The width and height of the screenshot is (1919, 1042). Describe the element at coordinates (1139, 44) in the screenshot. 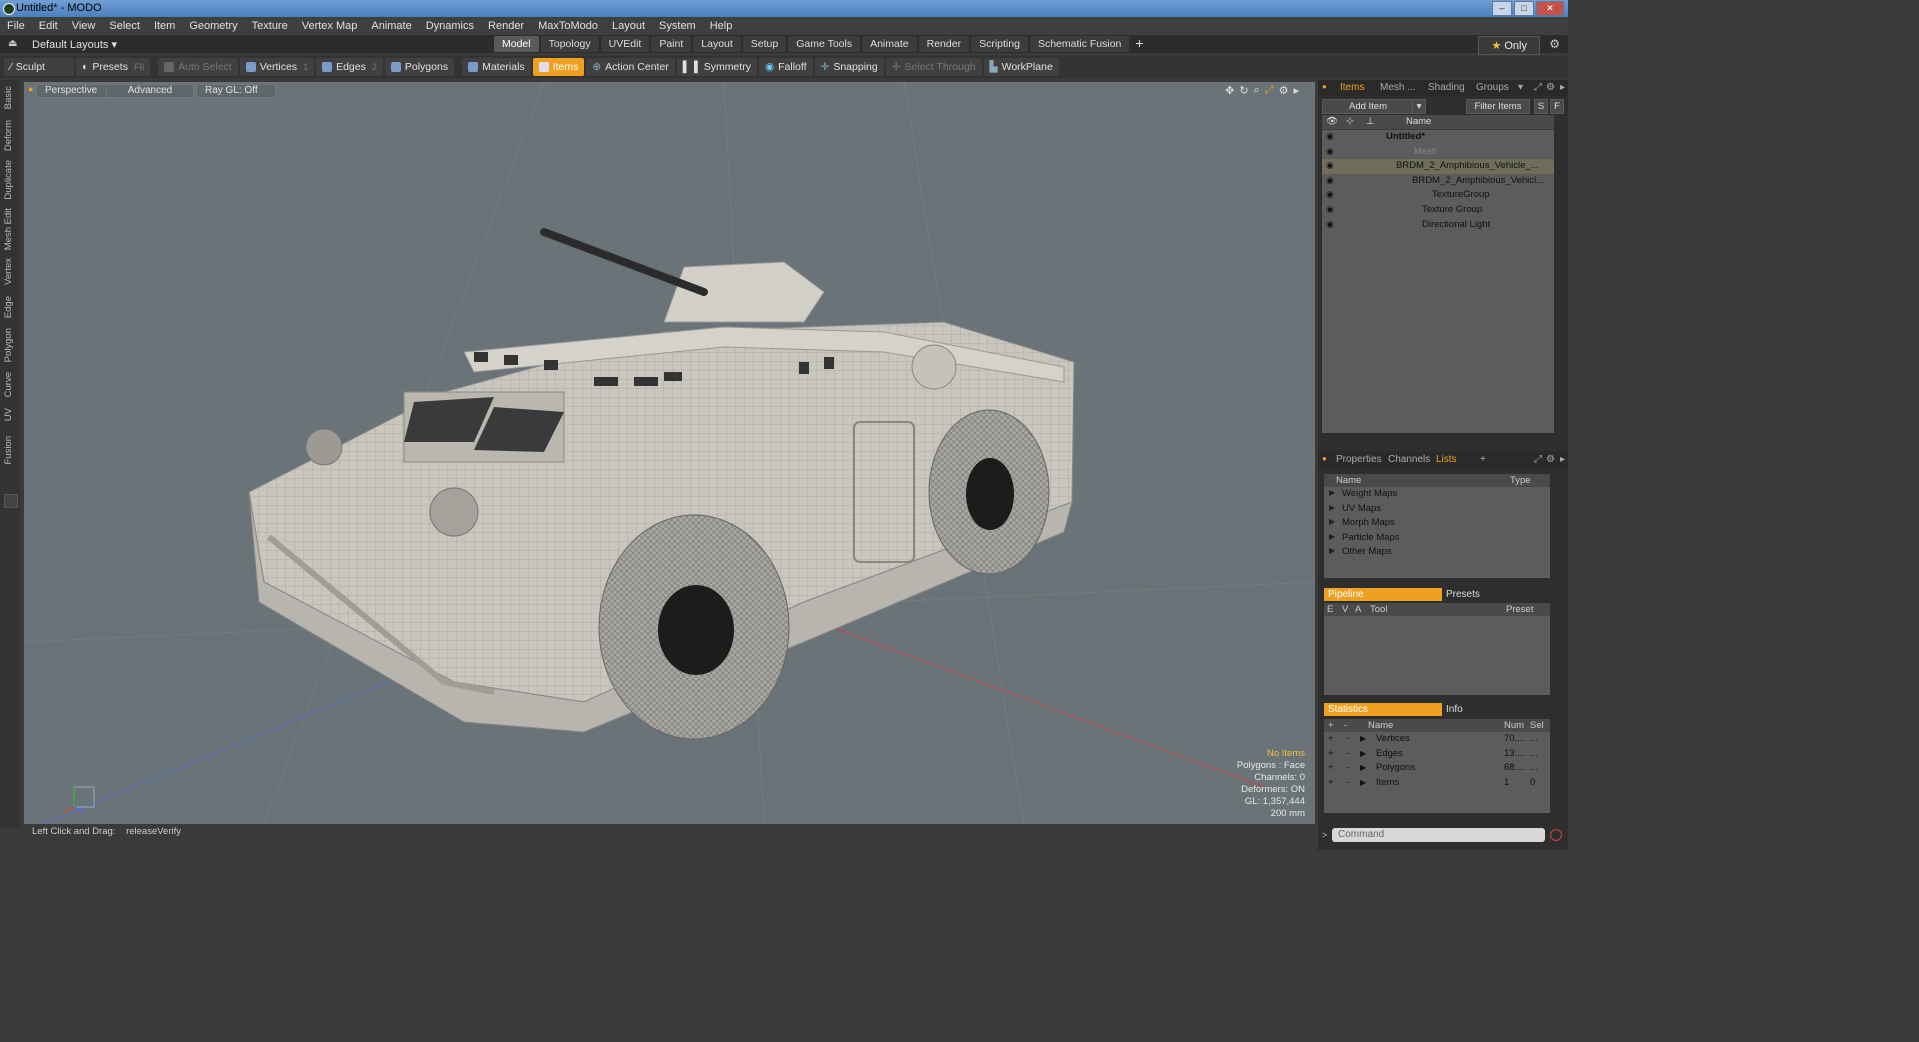

I see `add-tab-button: +` at that location.